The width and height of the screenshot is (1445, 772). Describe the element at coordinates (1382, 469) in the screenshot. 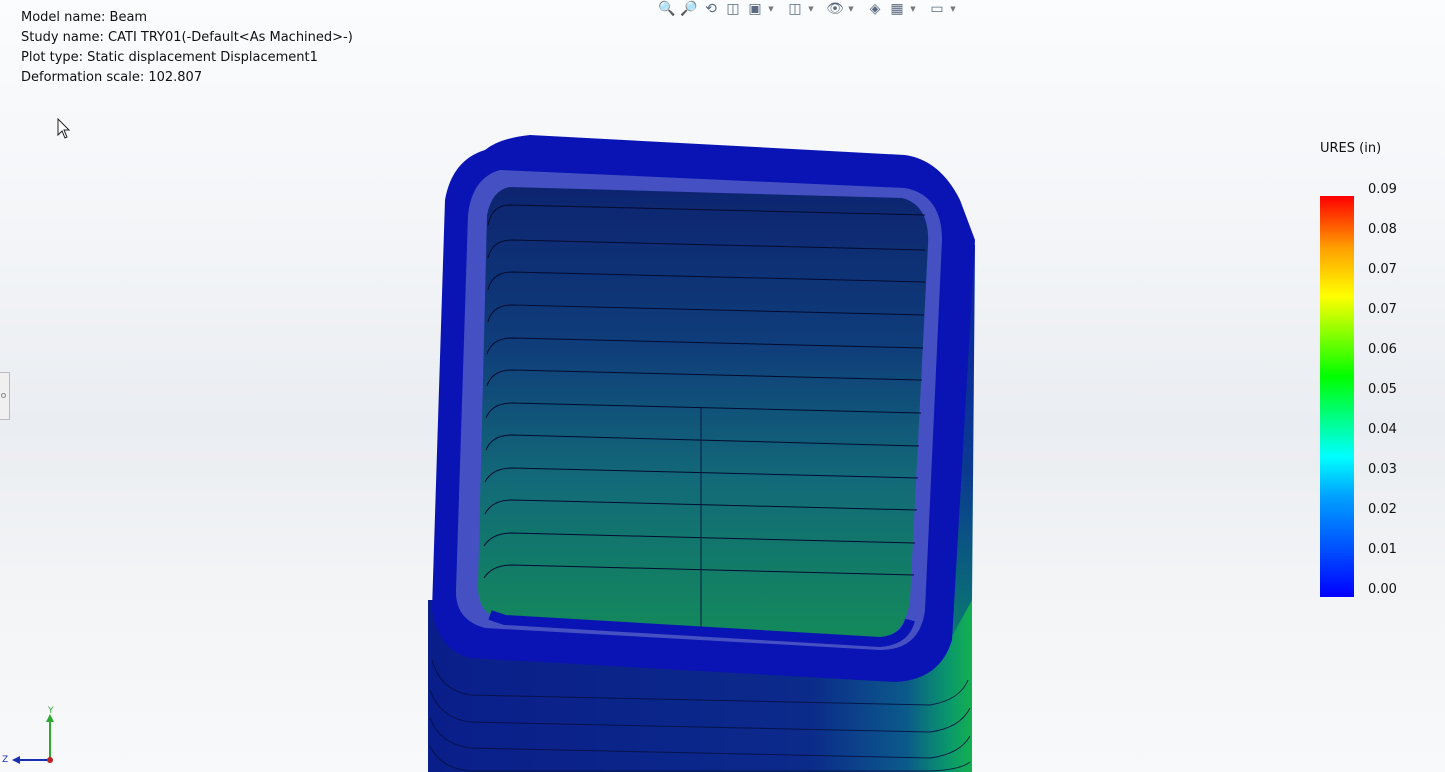

I see `legend-label: 0.03` at that location.